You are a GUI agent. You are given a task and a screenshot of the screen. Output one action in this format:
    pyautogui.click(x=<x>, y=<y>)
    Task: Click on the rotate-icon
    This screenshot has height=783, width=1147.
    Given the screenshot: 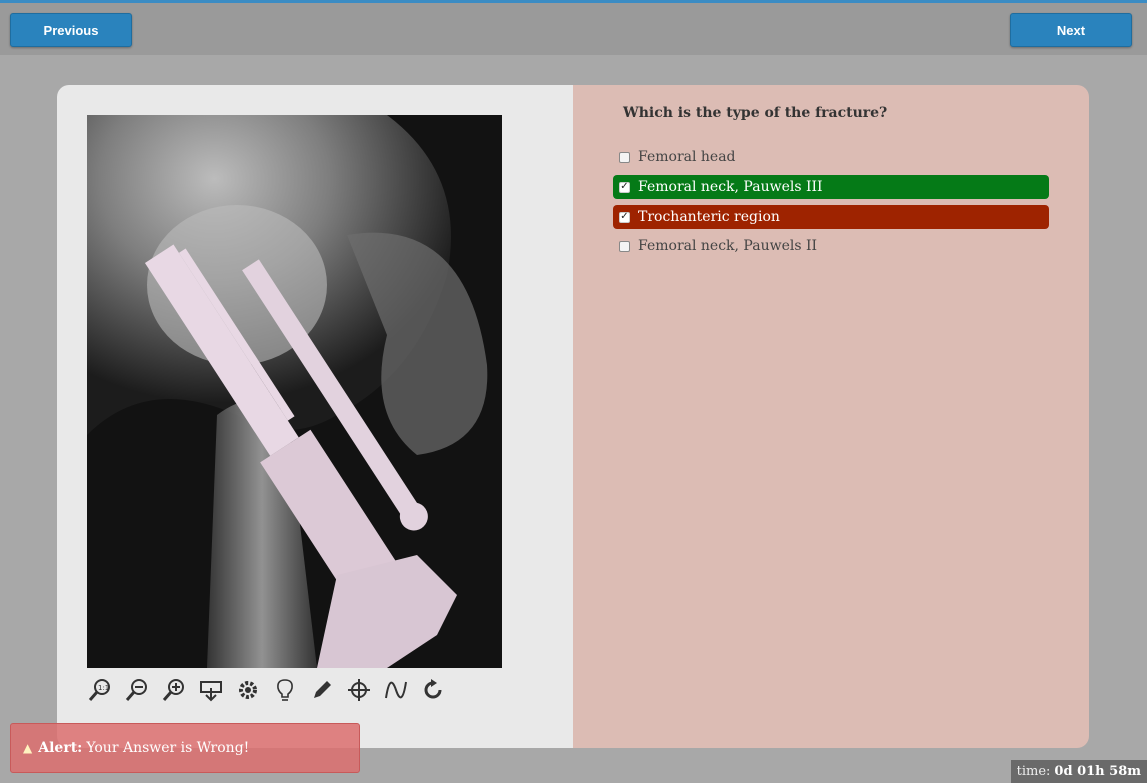 What is the action you would take?
    pyautogui.click(x=433, y=690)
    